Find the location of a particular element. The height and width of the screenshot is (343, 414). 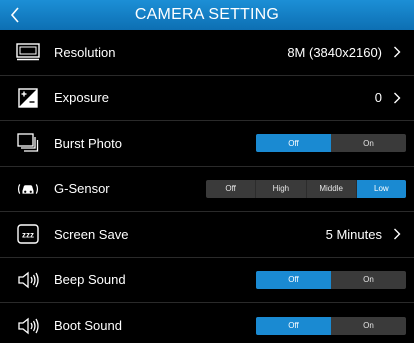

setting-row-g-sensor: G-Sensor Off High Middle Low is located at coordinates (207, 189).